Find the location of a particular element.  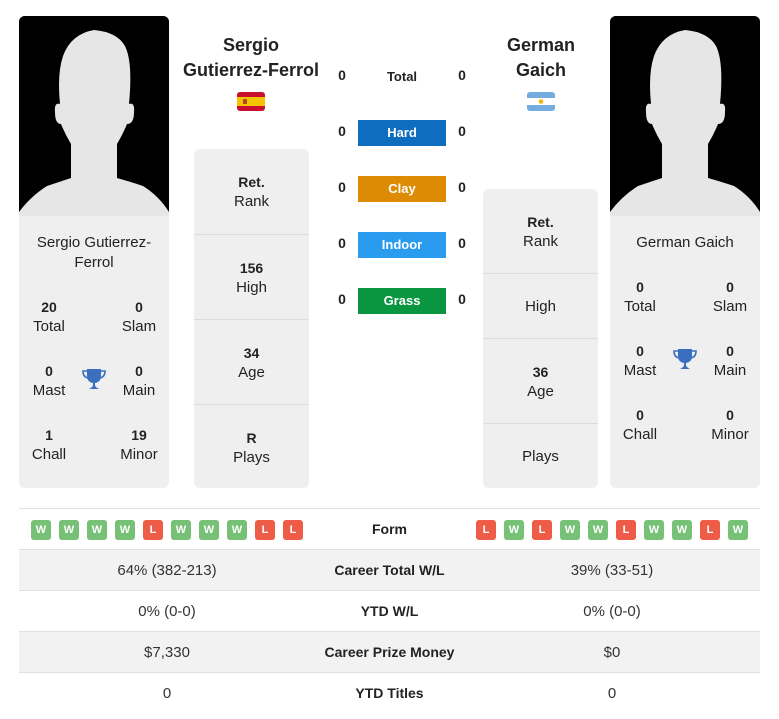

player1-mast-titles: 0 Mast is located at coordinates (49, 381).